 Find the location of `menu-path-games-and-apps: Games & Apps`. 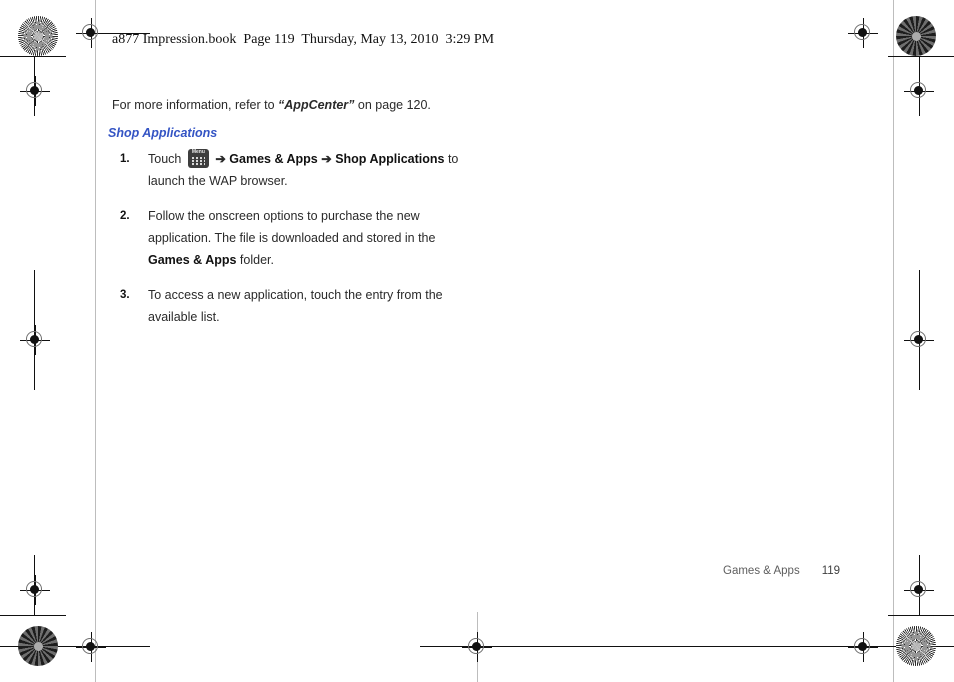

menu-path-games-and-apps: Games & Apps is located at coordinates (273, 159).